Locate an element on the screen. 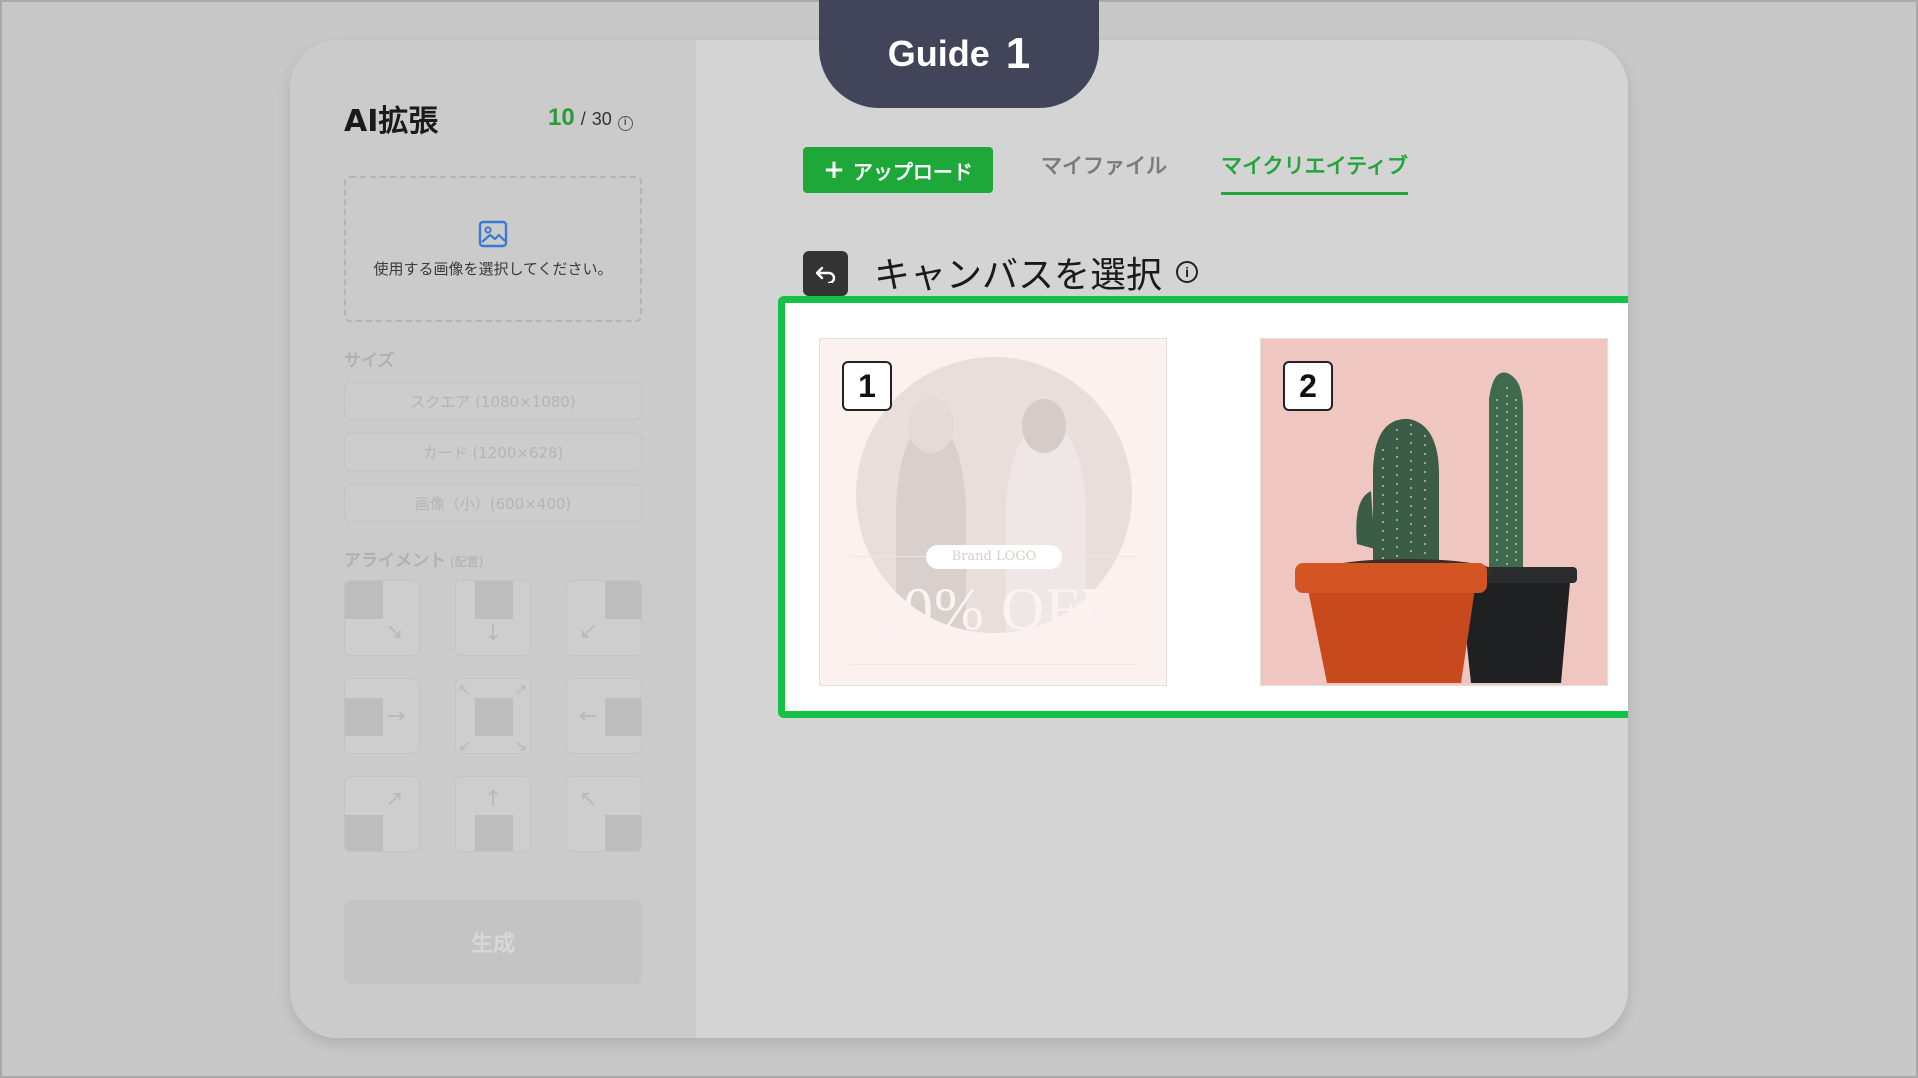 The width and height of the screenshot is (1918, 1078). credits-counter: 10 / 30 i is located at coordinates (590, 118).